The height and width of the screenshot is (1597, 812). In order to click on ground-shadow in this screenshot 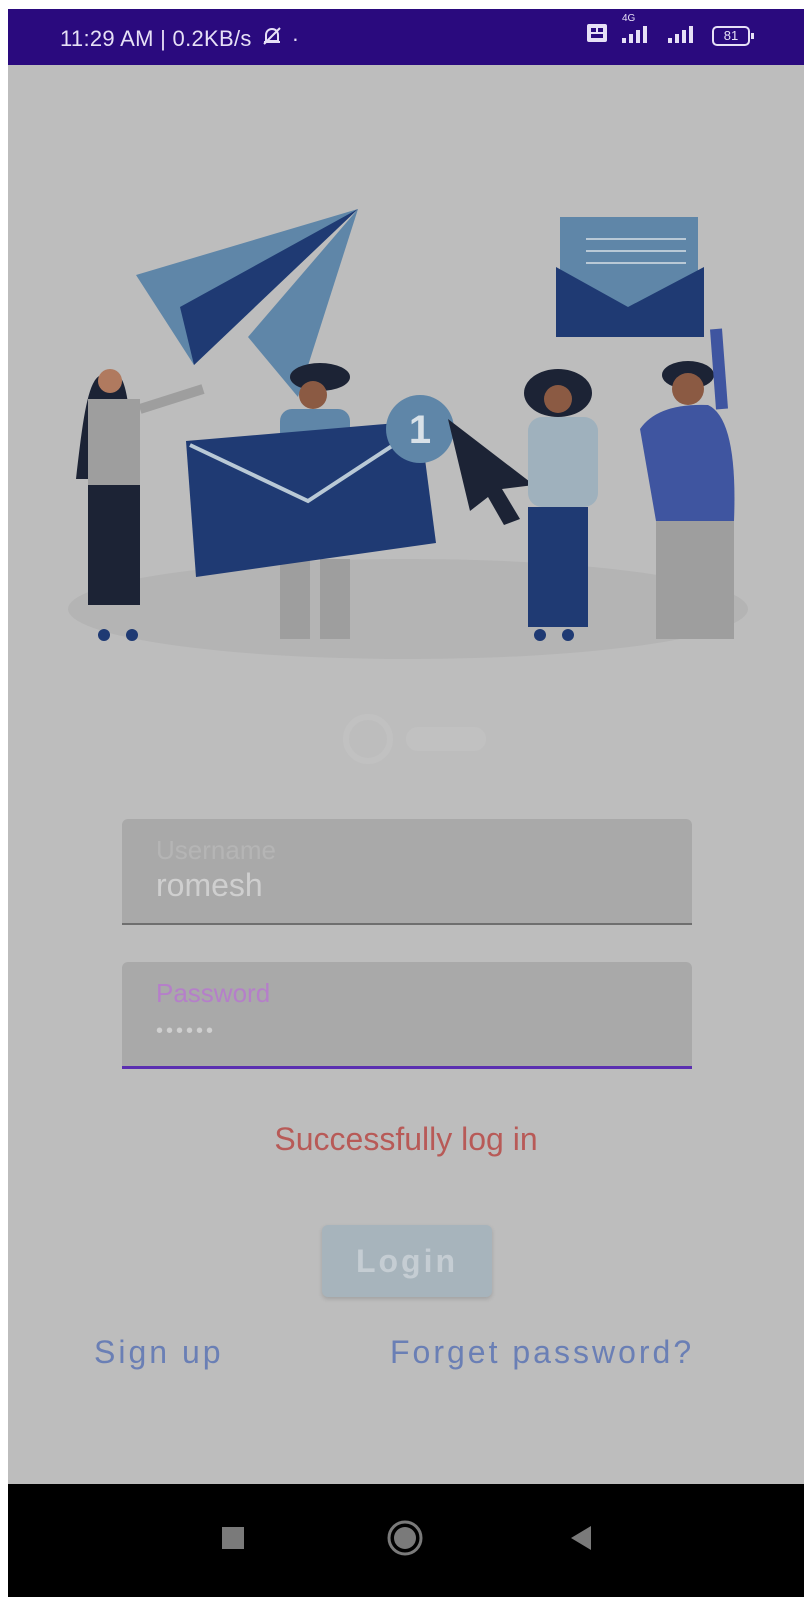, I will do `click(408, 609)`.